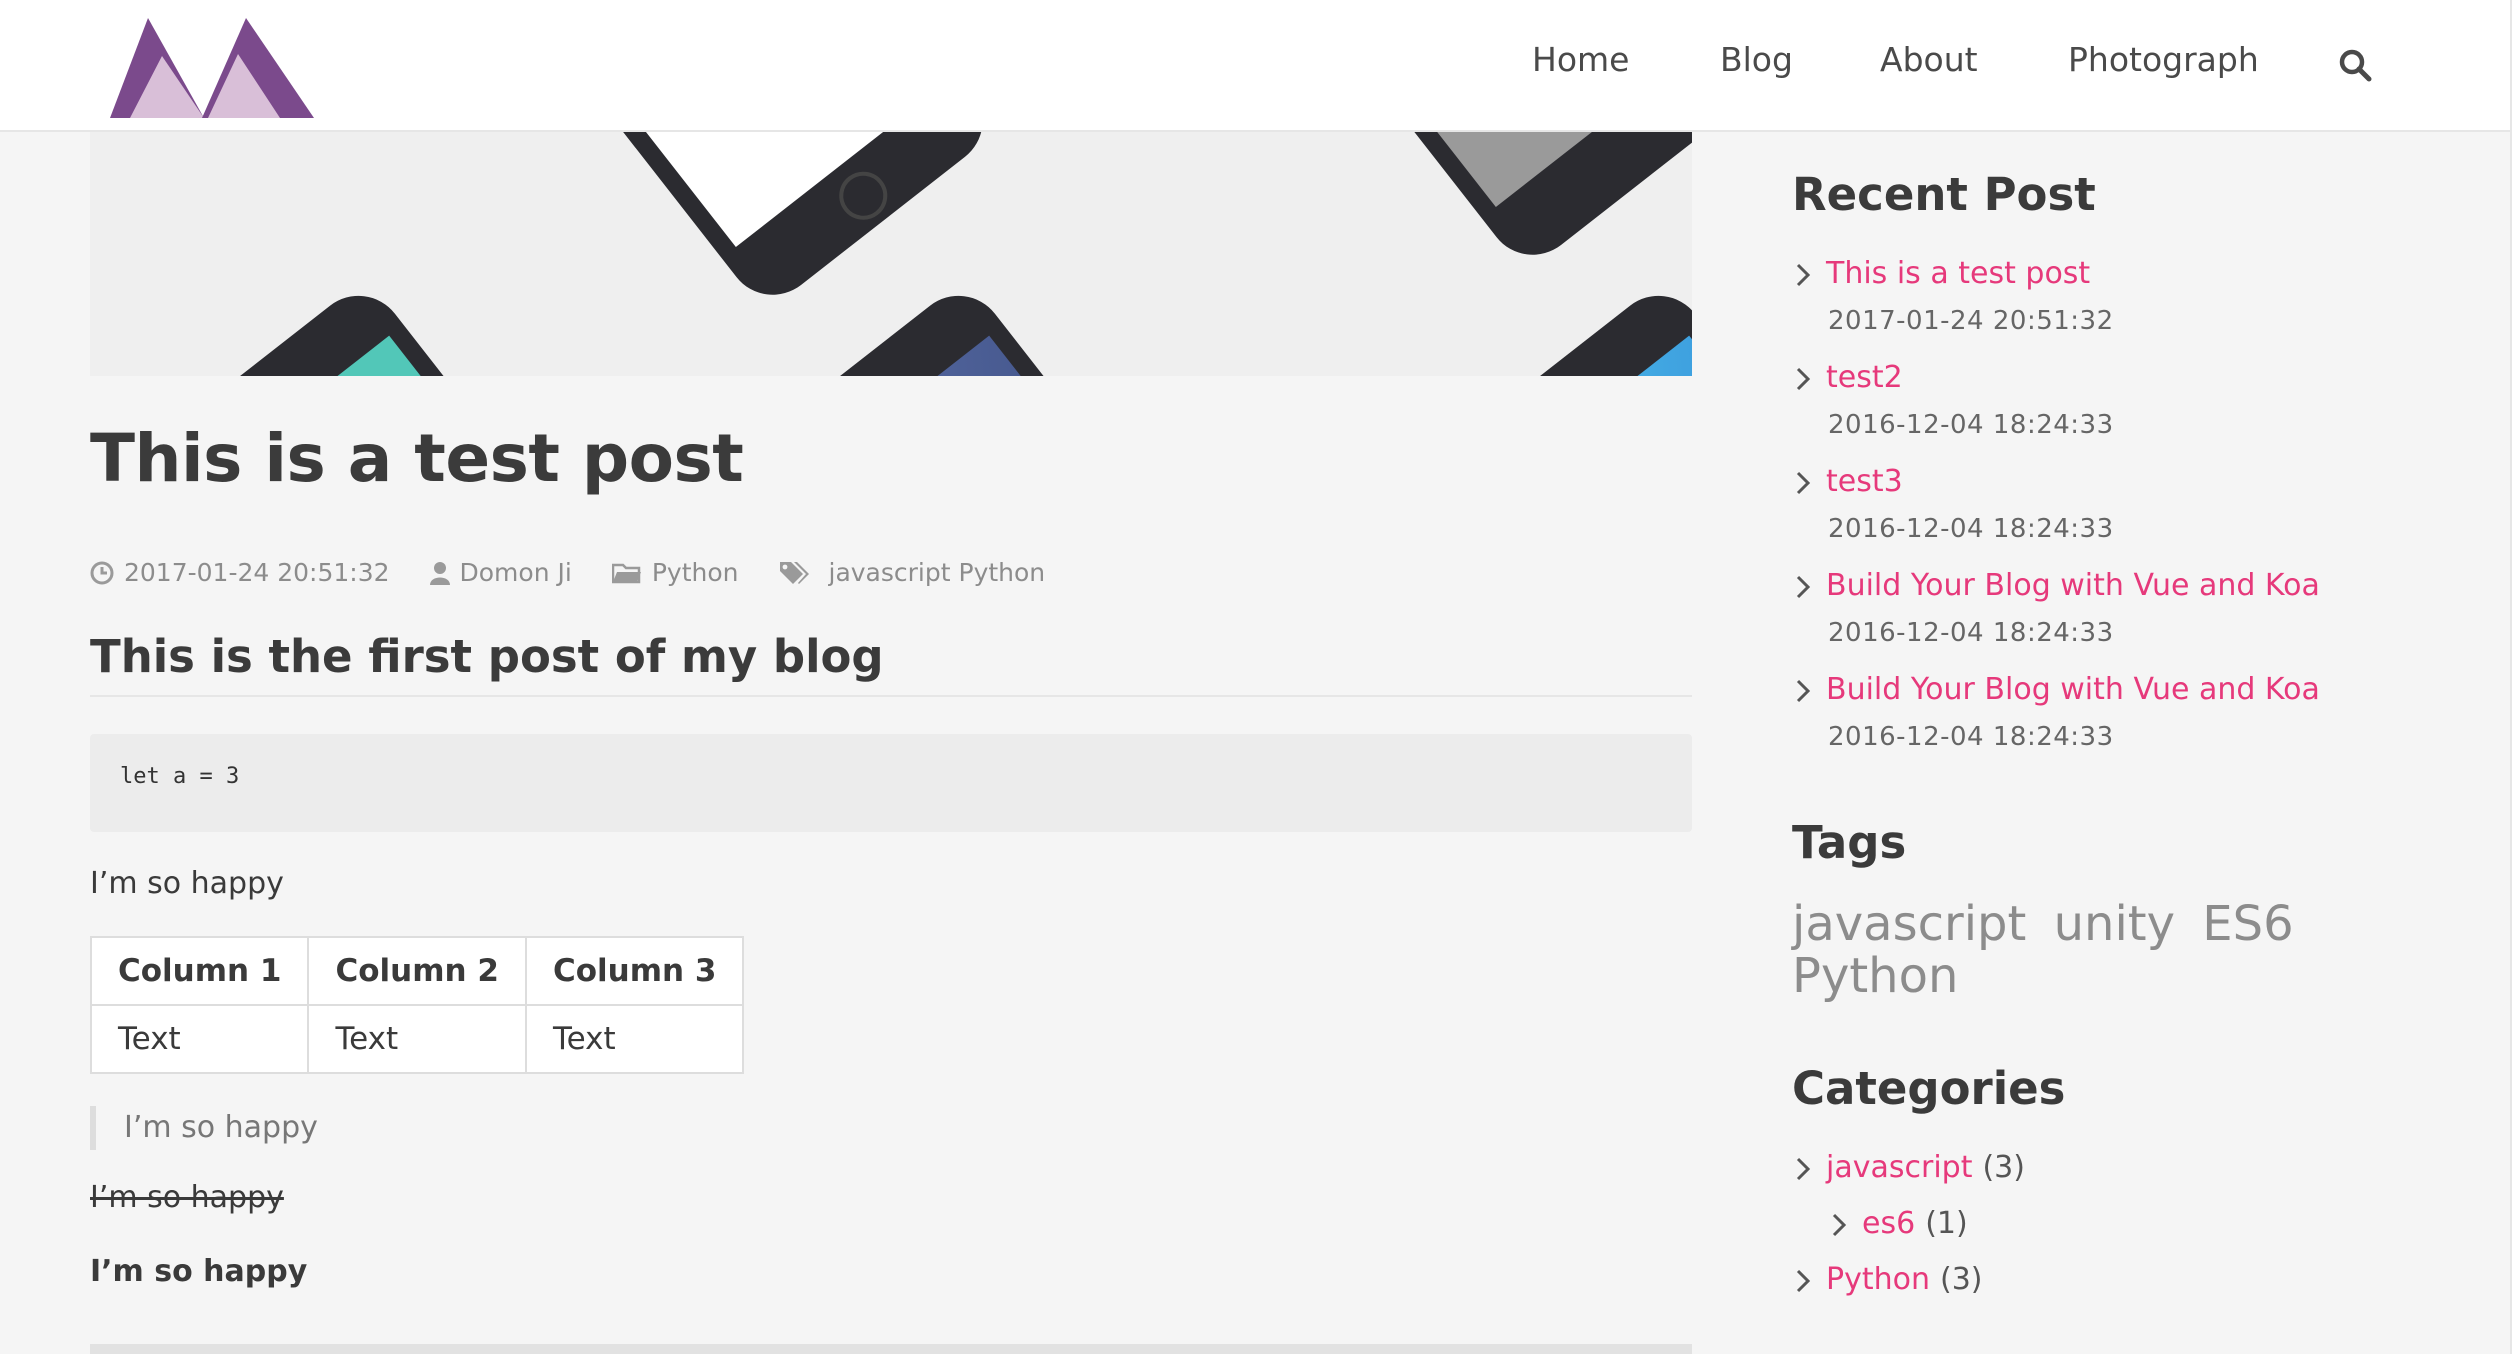 The height and width of the screenshot is (1354, 2518). Describe the element at coordinates (439, 573) in the screenshot. I see `user-icon` at that location.